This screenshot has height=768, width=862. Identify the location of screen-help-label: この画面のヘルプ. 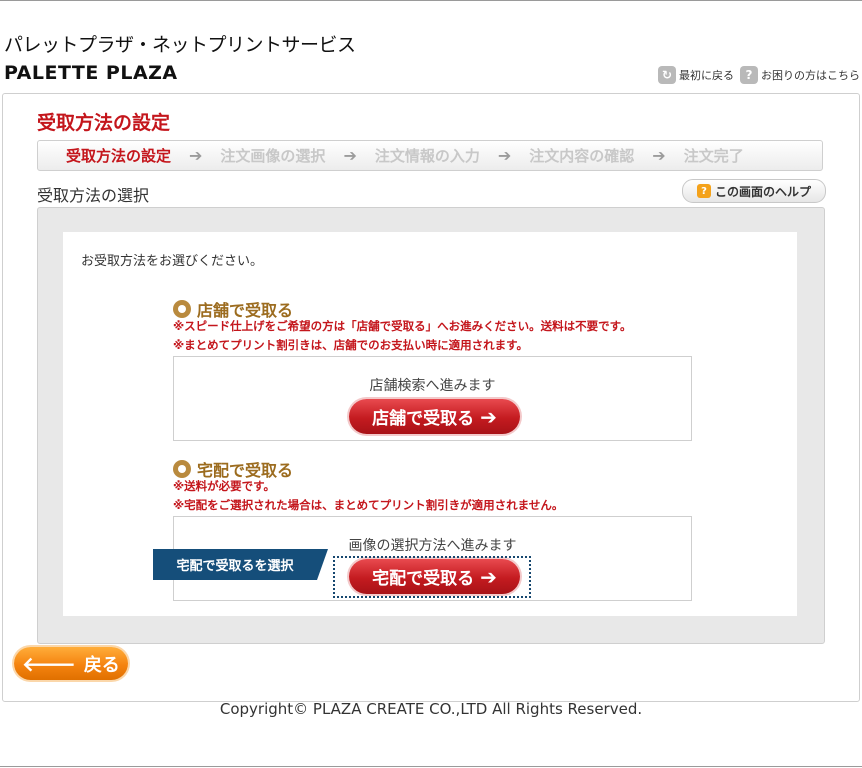
(762, 191).